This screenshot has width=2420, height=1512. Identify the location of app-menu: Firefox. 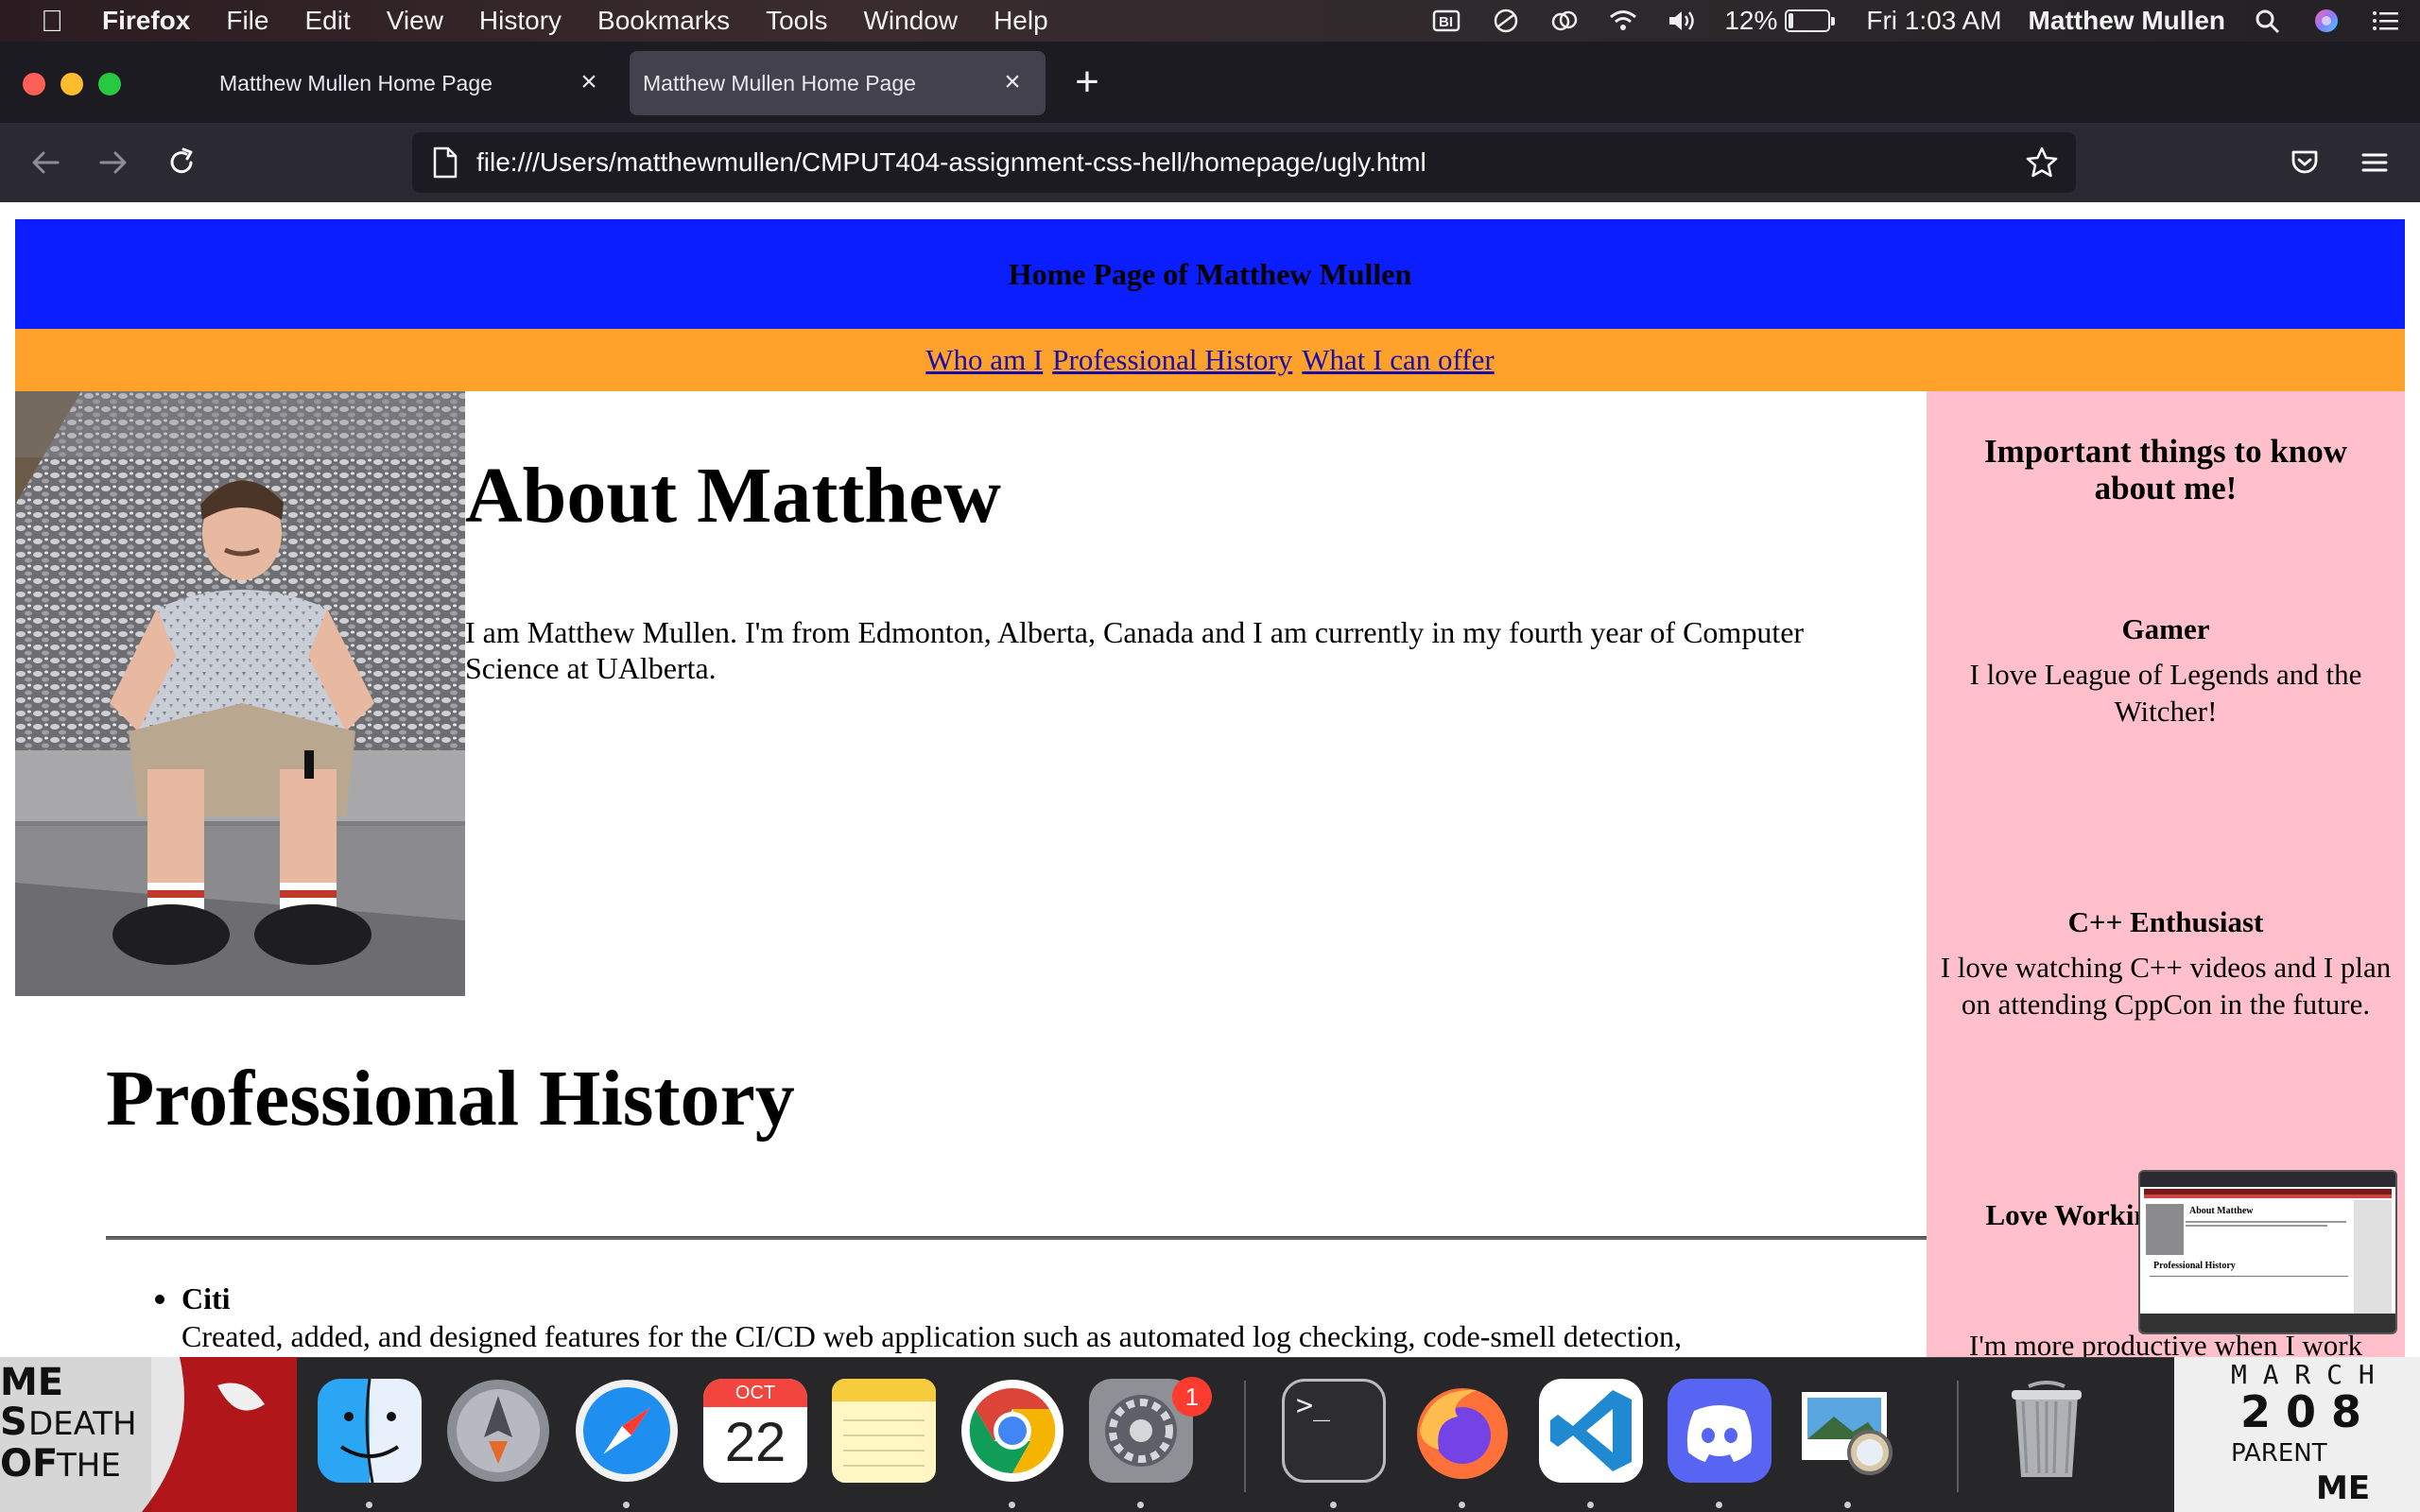
(146, 21).